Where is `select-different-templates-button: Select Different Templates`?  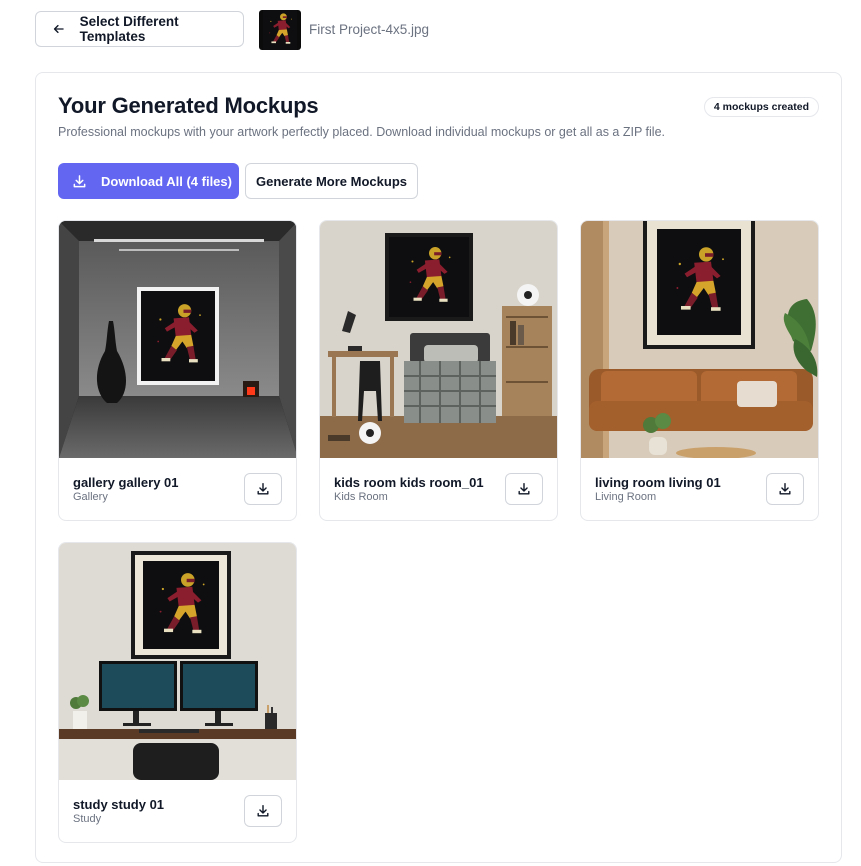 select-different-templates-button: Select Different Templates is located at coordinates (139, 29).